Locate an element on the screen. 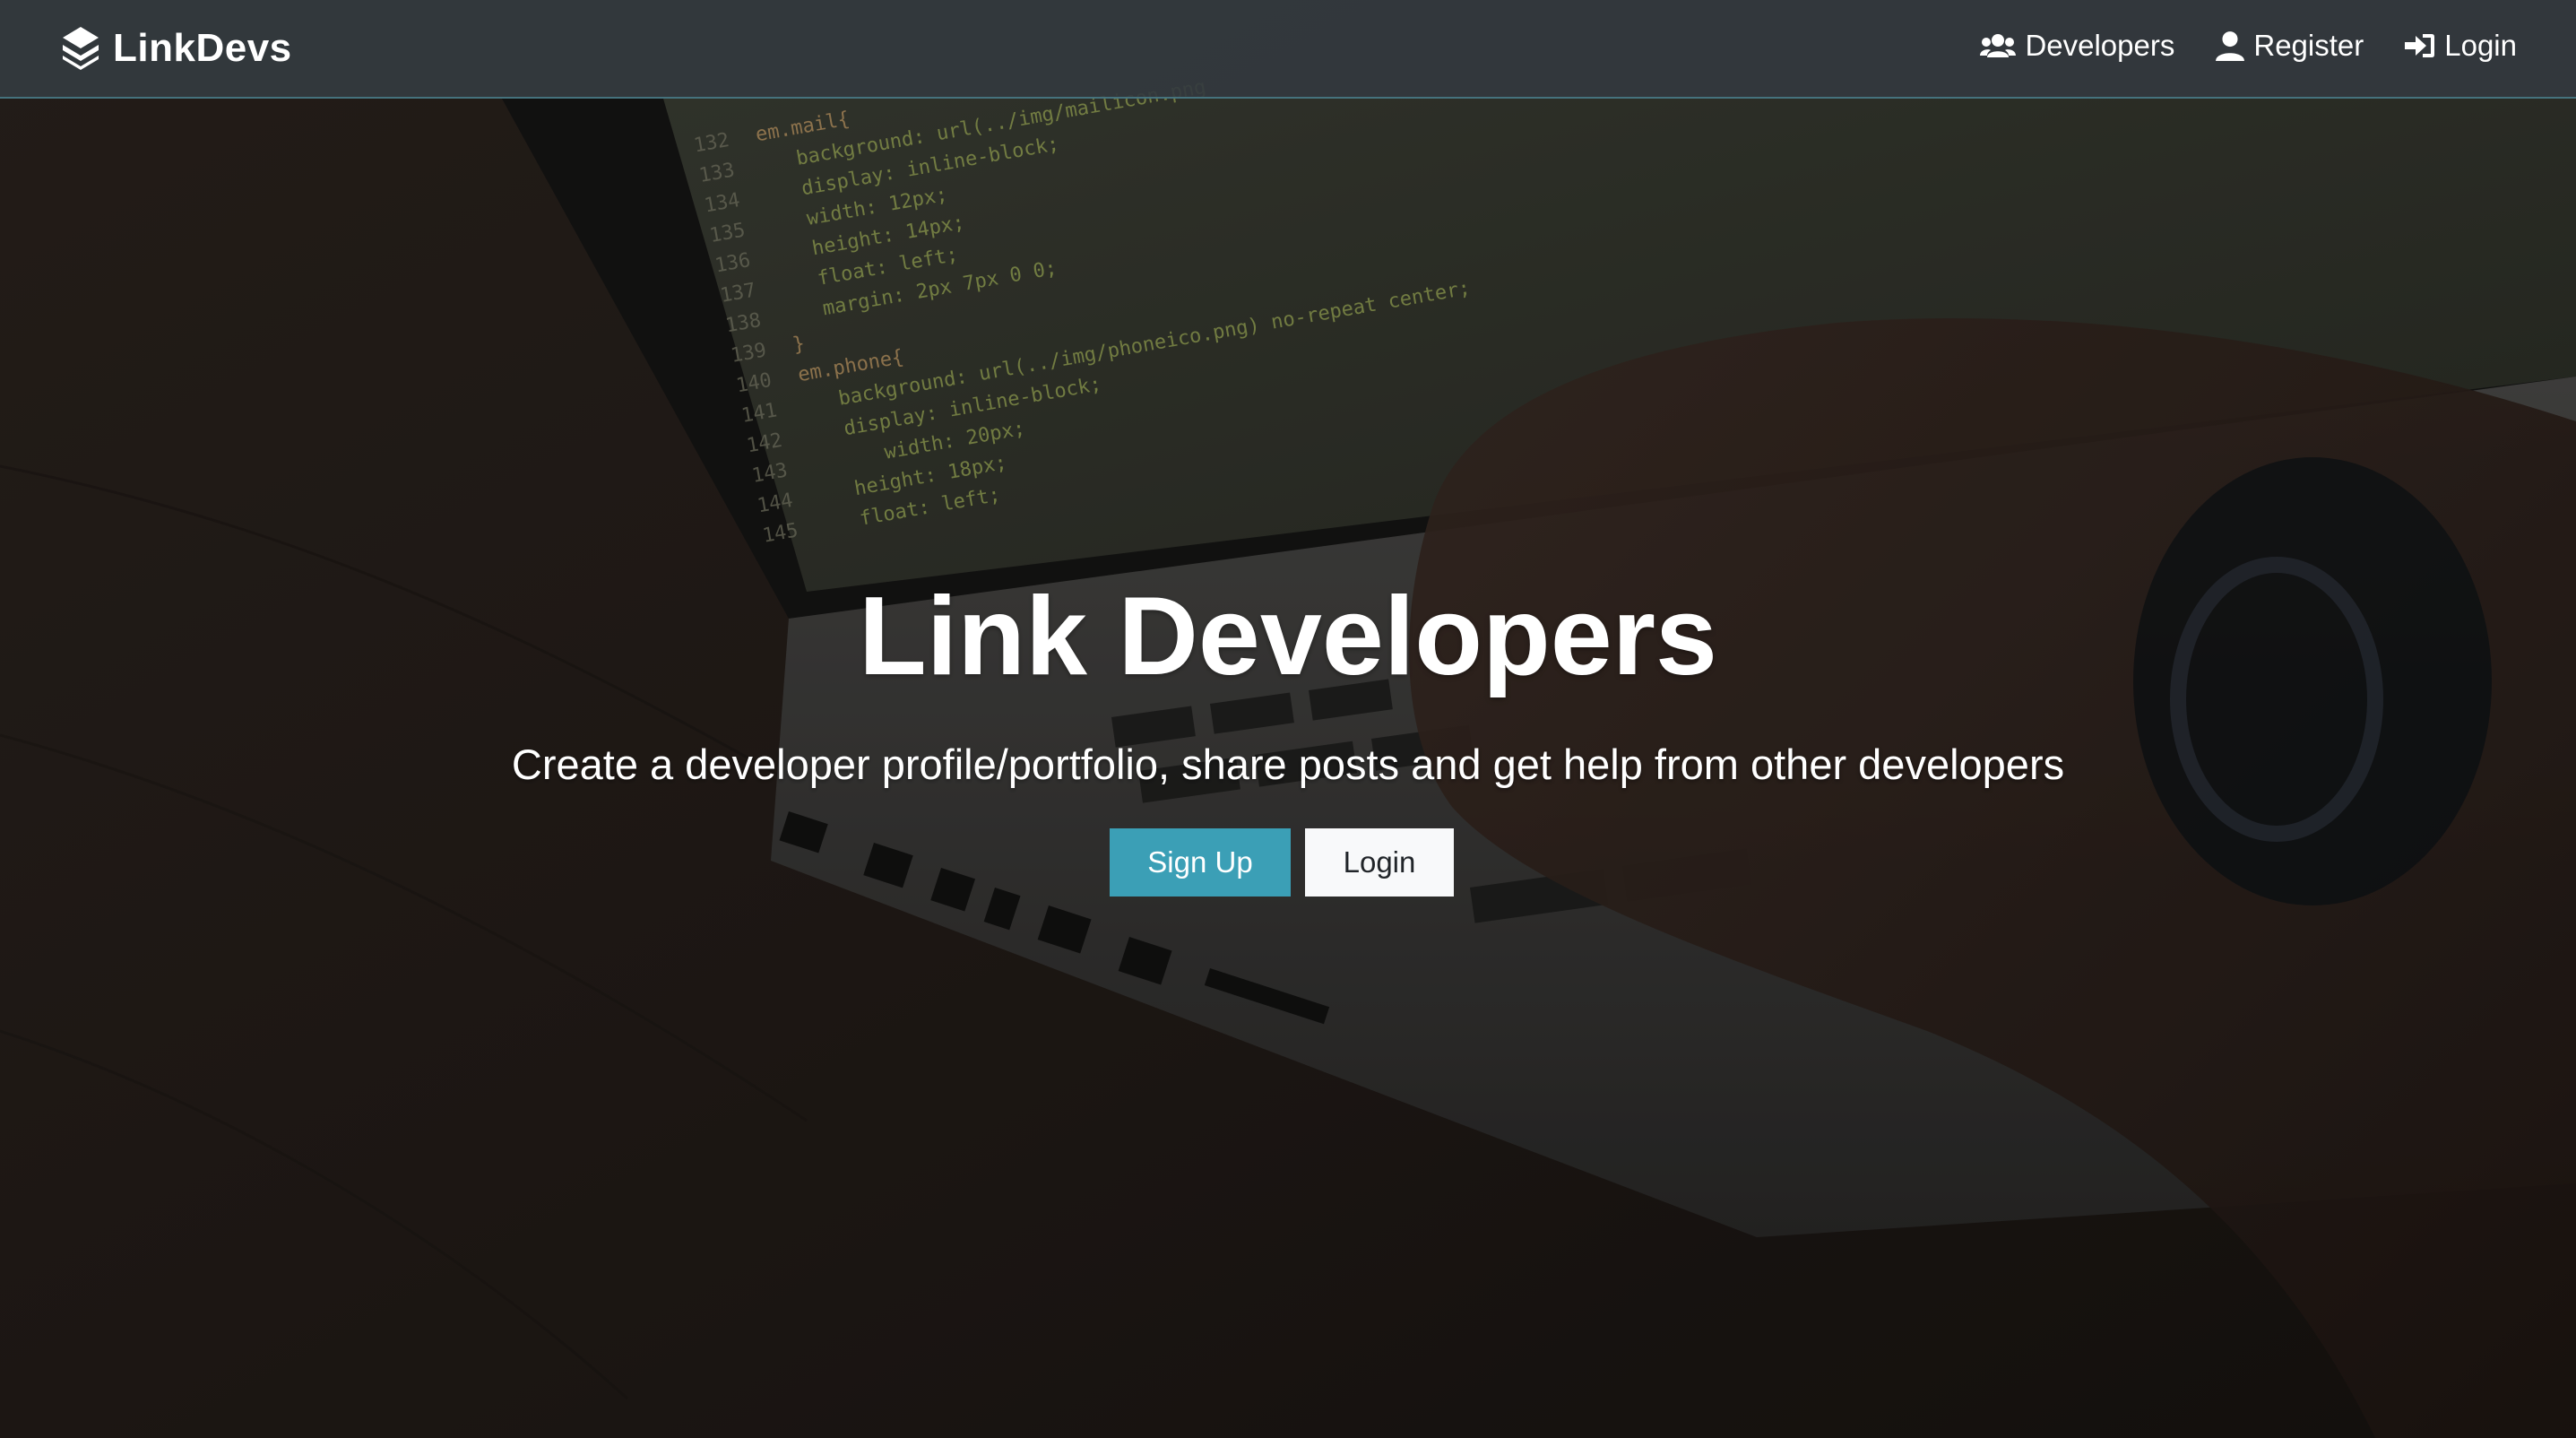 Image resolution: width=2576 pixels, height=1438 pixels. nav-login-link: Login is located at coordinates (2461, 45).